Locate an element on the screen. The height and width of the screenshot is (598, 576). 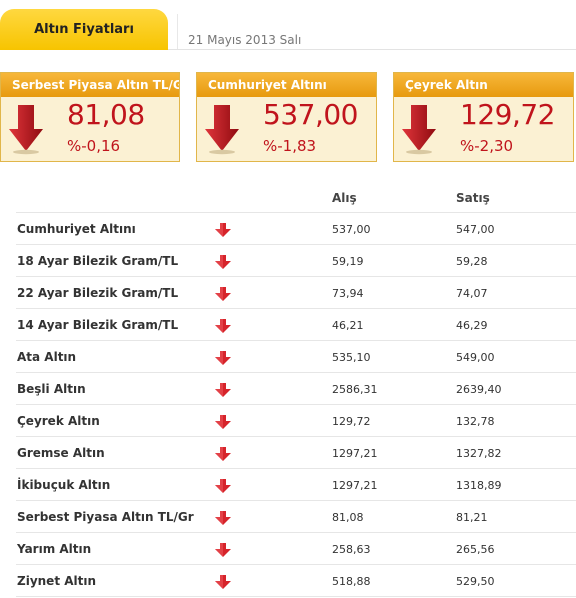
row-name: İkibuçuk Altın is located at coordinates (64, 485).